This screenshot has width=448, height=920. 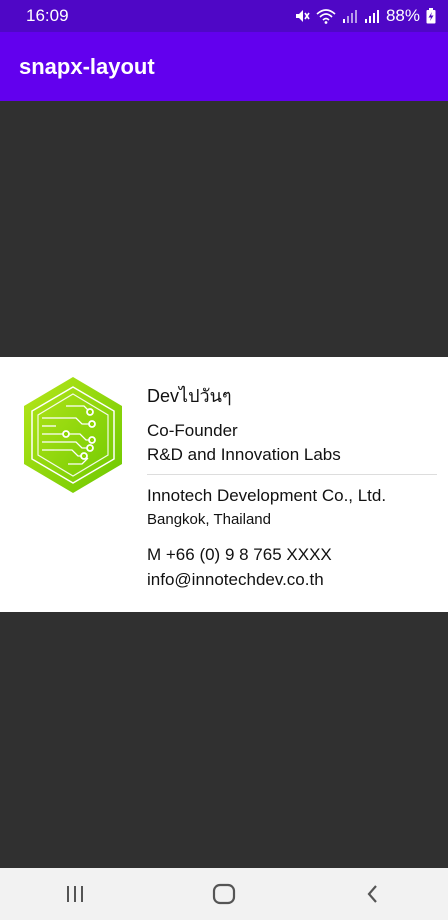 What do you see at coordinates (235, 579) in the screenshot?
I see `email-address: info@innotechdev.co.th` at bounding box center [235, 579].